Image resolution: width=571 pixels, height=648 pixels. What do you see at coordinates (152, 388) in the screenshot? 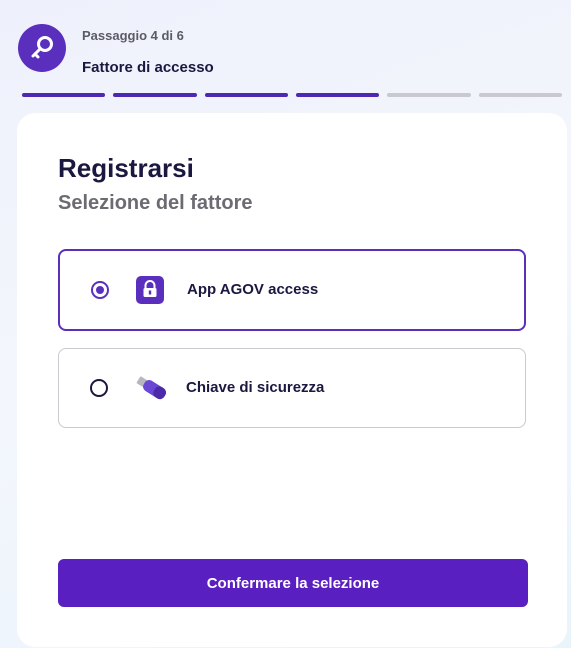
I see `usb-key-icon` at bounding box center [152, 388].